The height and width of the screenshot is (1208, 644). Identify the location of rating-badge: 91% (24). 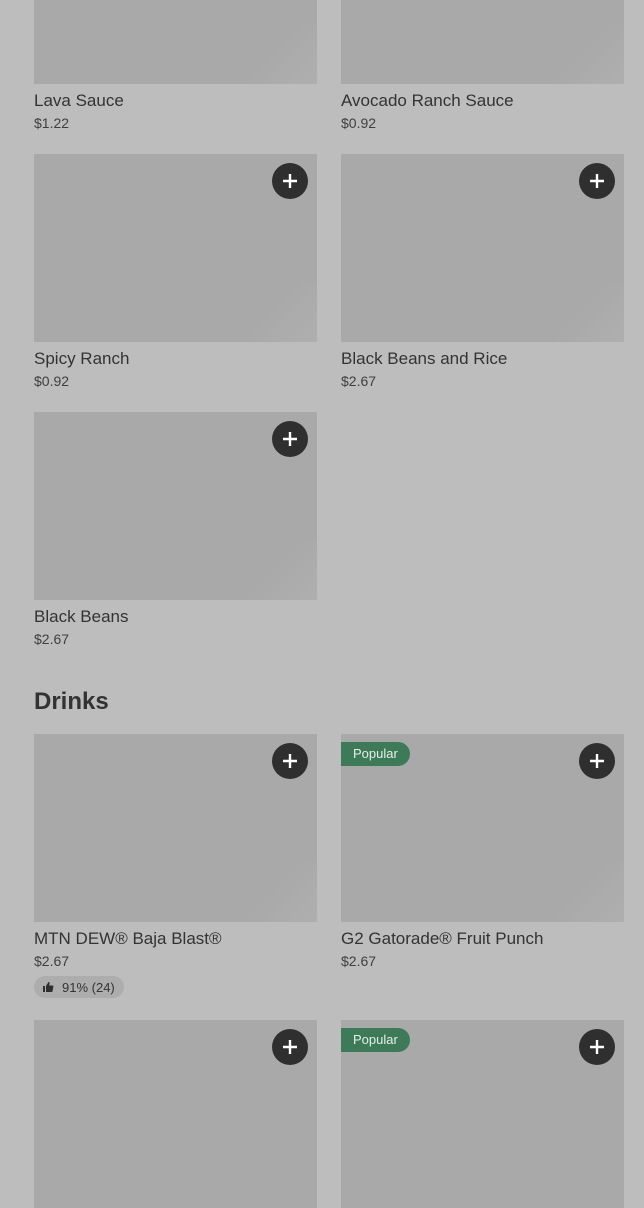
(79, 987).